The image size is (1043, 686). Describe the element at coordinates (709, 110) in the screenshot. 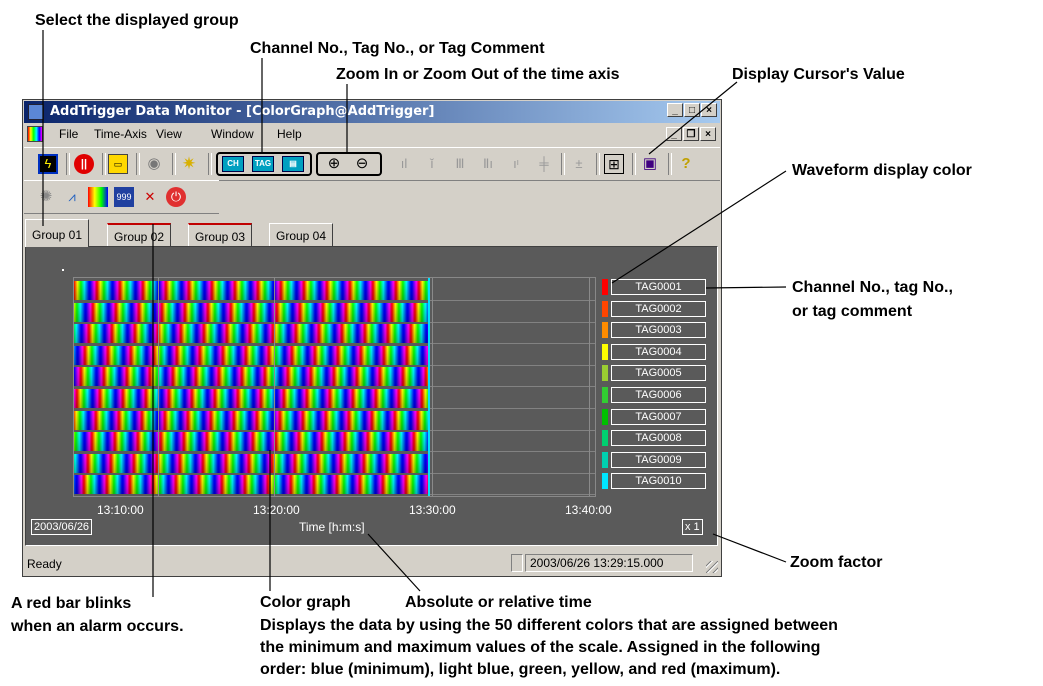

I see `close-button: ×` at that location.